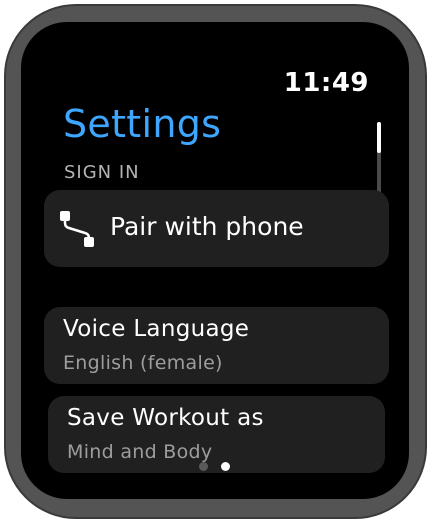 The image size is (433, 524). I want to click on pair-with-phone-label: Pair with phone, so click(207, 226).